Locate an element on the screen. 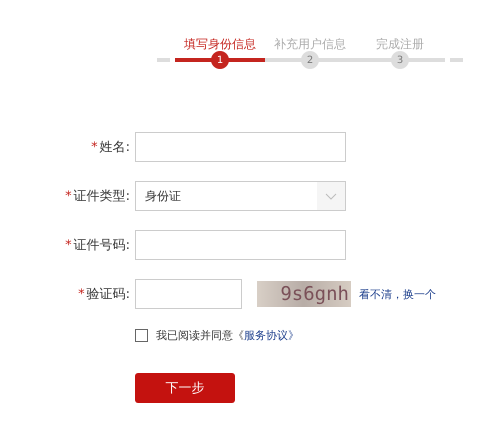 The image size is (486, 440). checkbox is located at coordinates (141, 335).